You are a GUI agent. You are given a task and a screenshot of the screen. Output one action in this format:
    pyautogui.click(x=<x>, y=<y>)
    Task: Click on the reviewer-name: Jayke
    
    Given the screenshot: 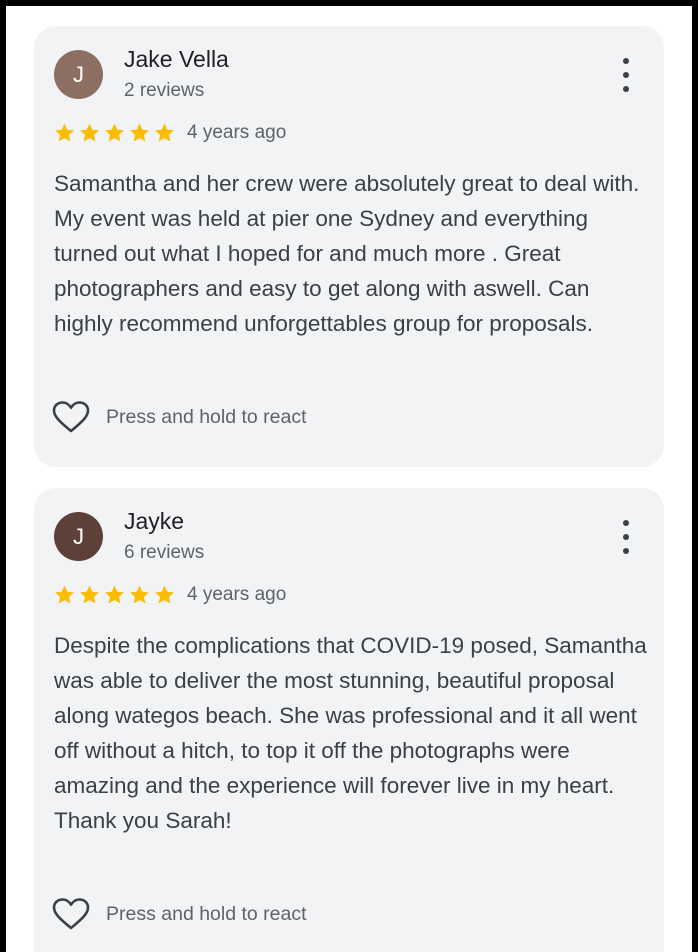 What is the action you would take?
    pyautogui.click(x=154, y=521)
    